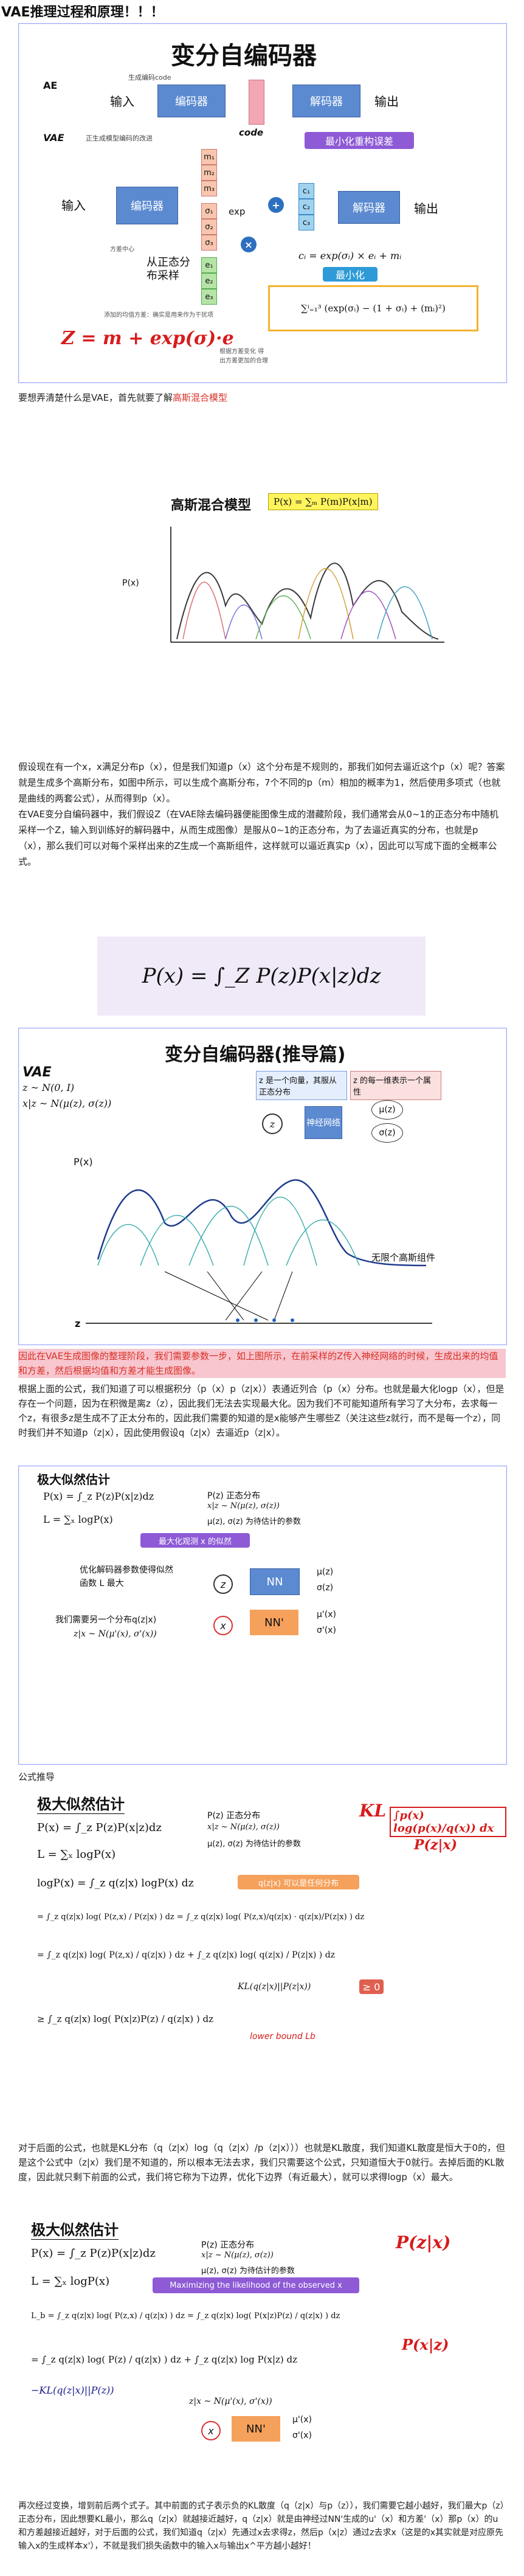 This screenshot has width=524, height=2576. I want to click on nn-box: 神经网络, so click(323, 1122).